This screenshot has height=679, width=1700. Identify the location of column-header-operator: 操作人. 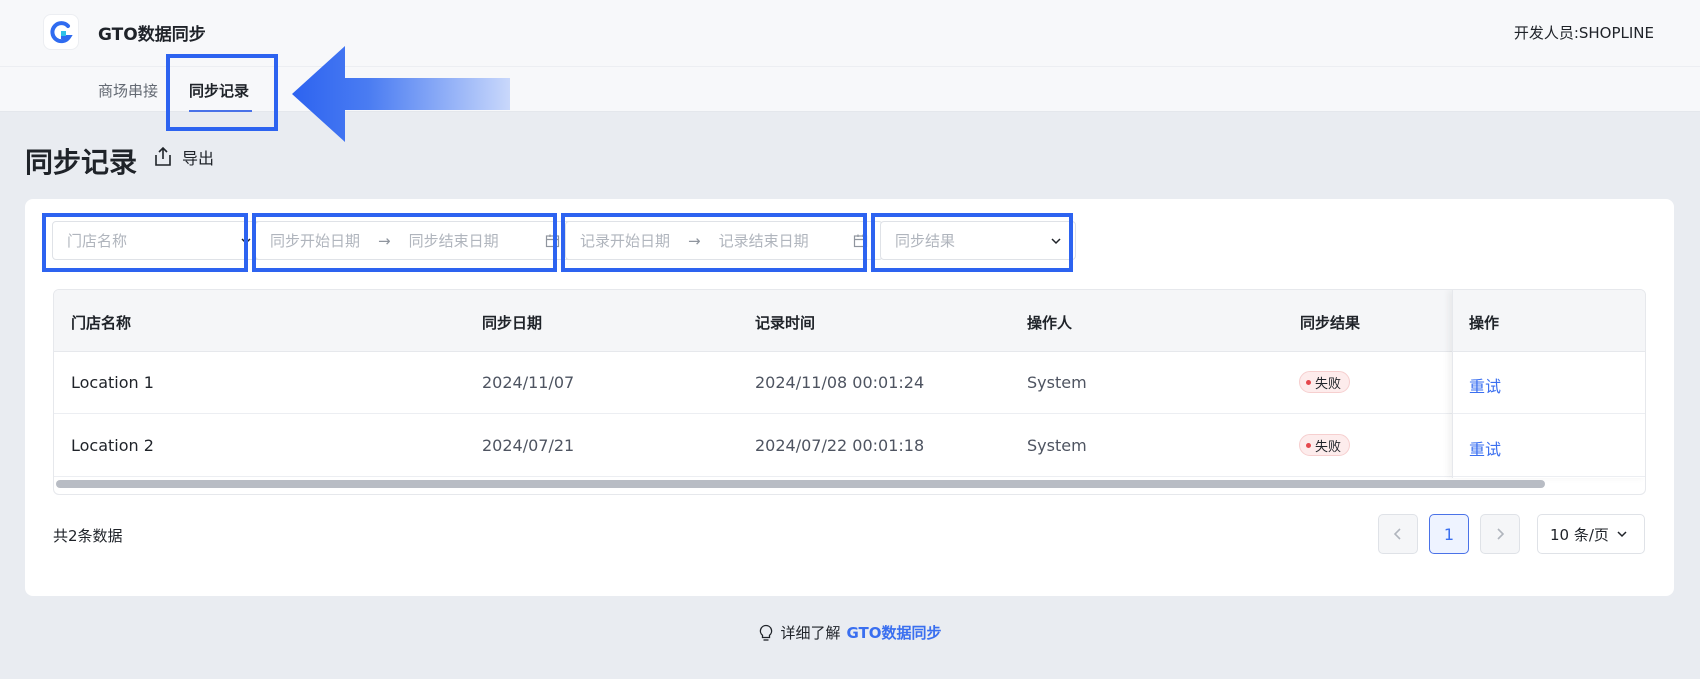
(1050, 323).